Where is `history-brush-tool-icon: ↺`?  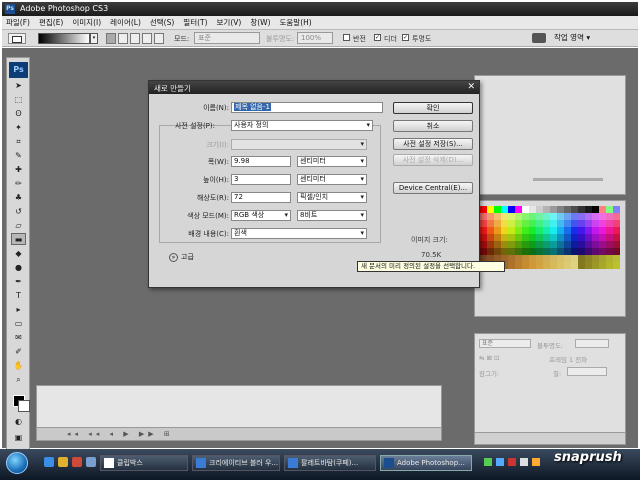 history-brush-tool-icon: ↺ is located at coordinates (18, 212).